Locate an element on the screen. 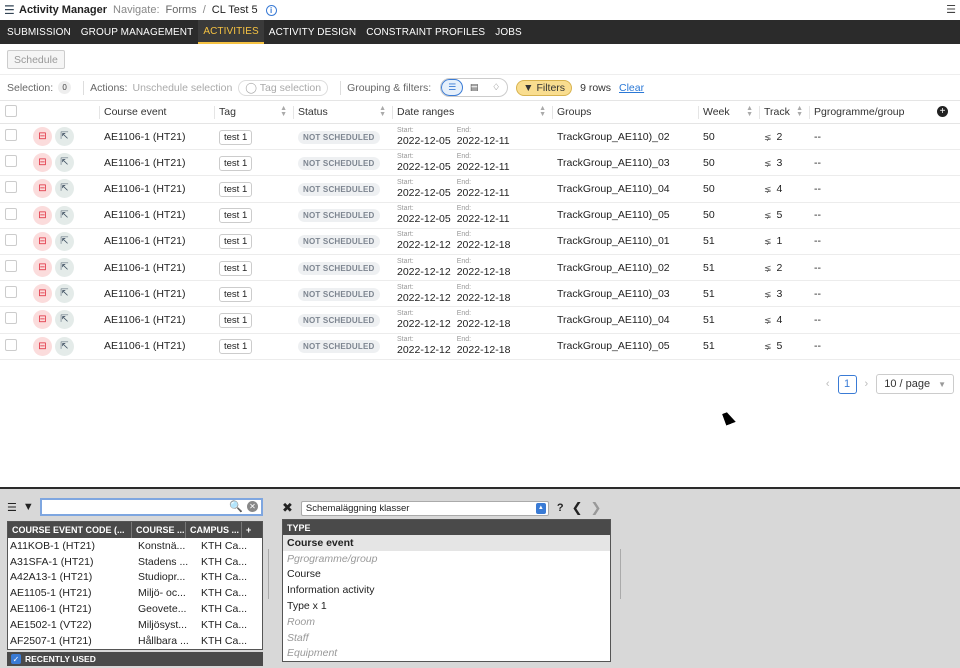  type-item: Staff is located at coordinates (446, 638).